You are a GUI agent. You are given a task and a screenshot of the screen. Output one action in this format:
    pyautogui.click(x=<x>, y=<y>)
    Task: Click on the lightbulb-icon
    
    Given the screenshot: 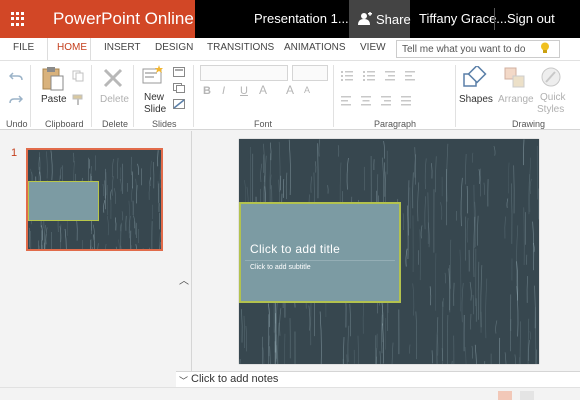 What is the action you would take?
    pyautogui.click(x=545, y=47)
    